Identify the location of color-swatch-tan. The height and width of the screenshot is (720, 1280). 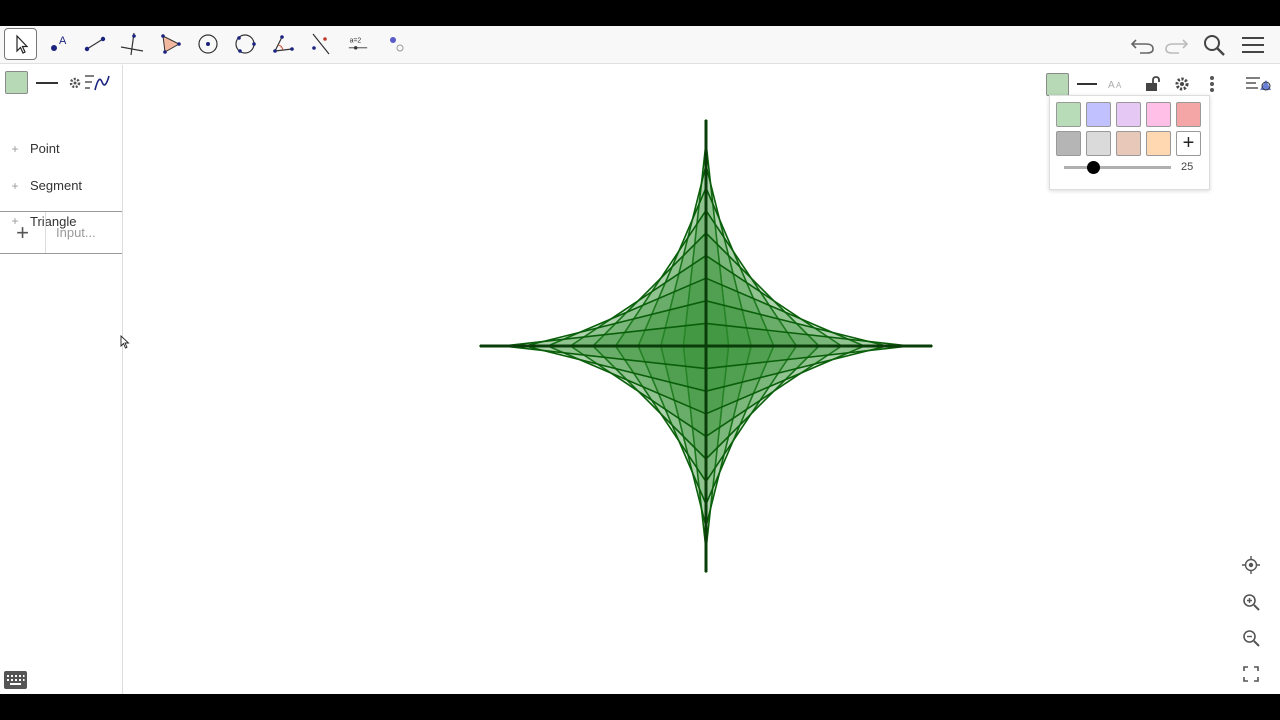
(1128, 143).